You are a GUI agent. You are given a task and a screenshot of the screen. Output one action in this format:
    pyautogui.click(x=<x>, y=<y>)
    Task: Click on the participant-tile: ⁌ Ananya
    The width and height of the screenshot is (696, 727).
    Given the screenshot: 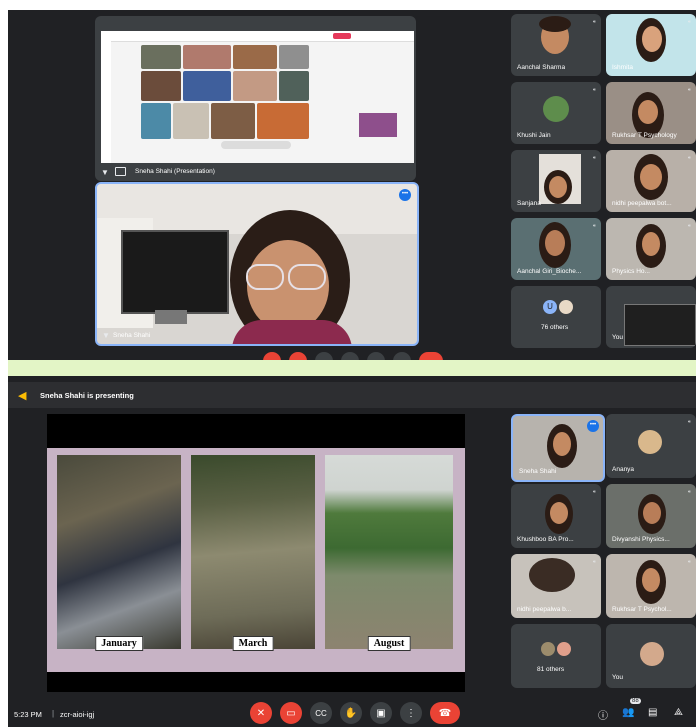 What is the action you would take?
    pyautogui.click(x=651, y=446)
    